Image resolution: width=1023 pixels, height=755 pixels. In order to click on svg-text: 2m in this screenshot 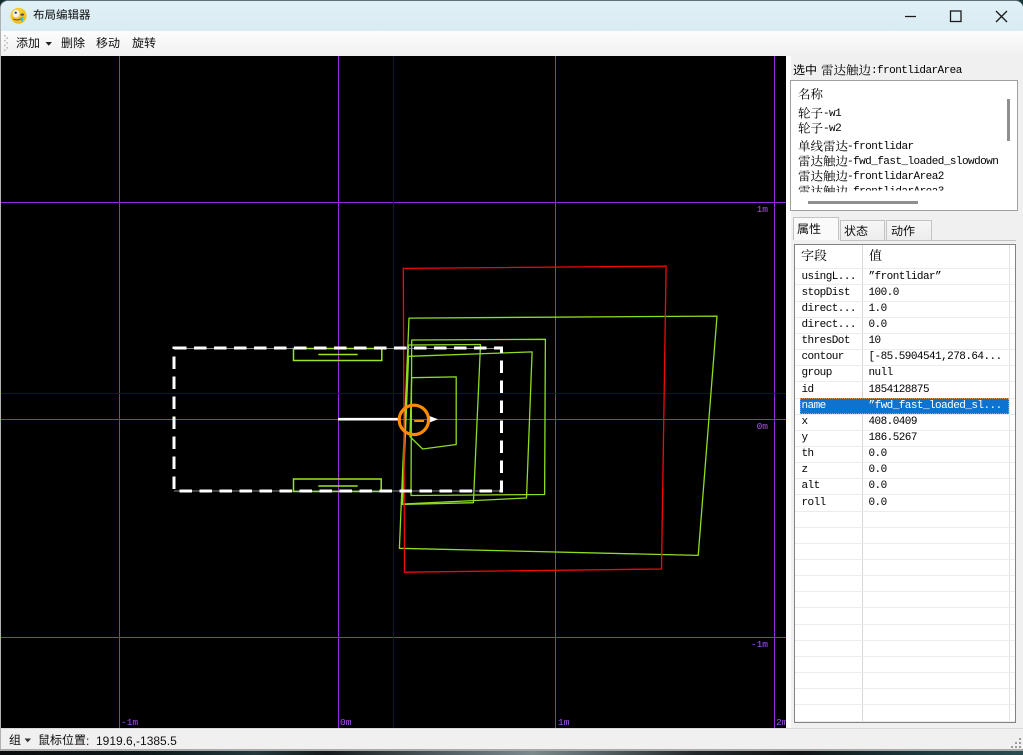, I will do `click(781, 722)`.